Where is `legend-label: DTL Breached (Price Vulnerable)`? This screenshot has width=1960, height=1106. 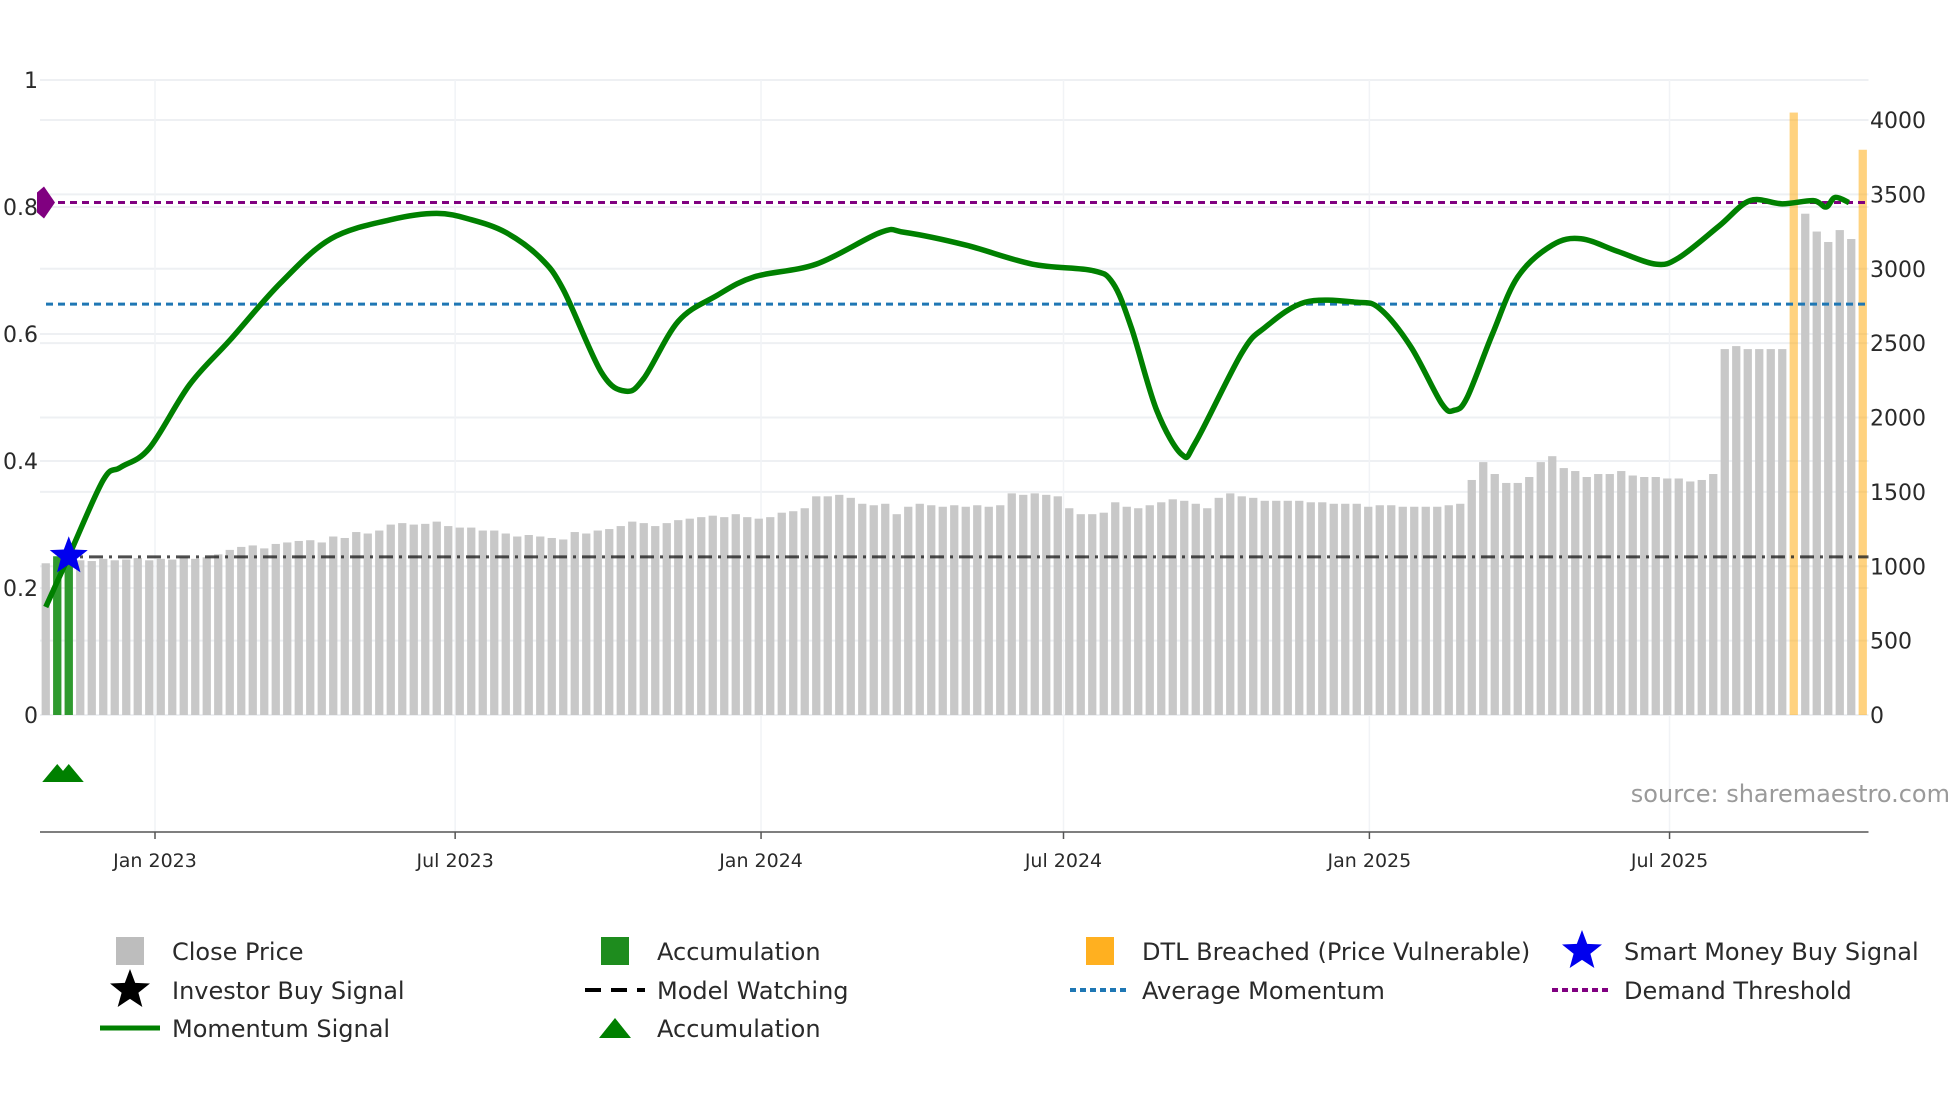
legend-label: DTL Breached (Price Vulnerable) is located at coordinates (1336, 952).